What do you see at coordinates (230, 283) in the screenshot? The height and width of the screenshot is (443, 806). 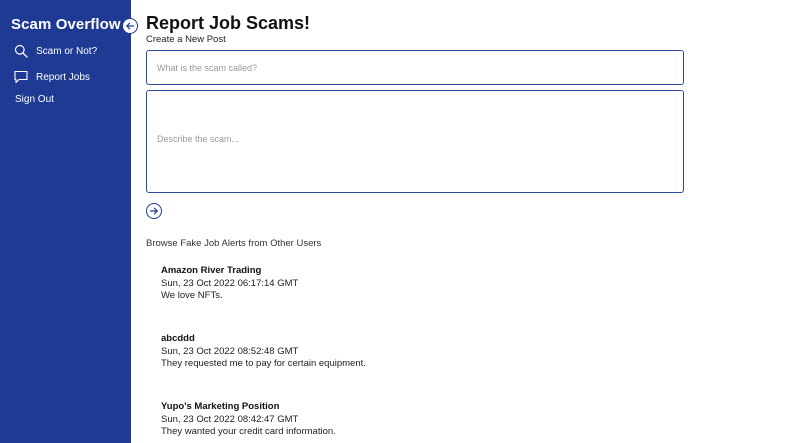 I see `post-date: Sun, 23 Oct 2022 06:17:14 GMT` at bounding box center [230, 283].